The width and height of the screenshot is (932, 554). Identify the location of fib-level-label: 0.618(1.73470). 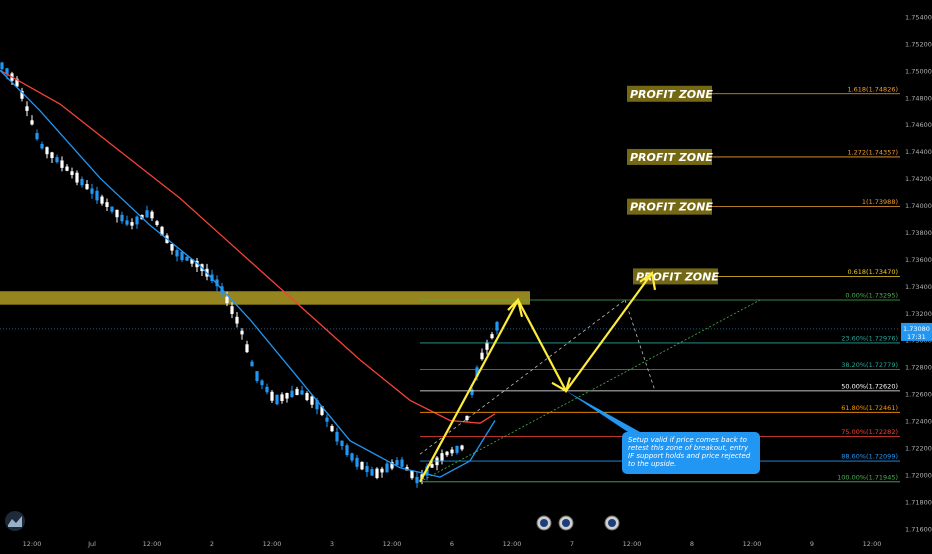
(872, 272).